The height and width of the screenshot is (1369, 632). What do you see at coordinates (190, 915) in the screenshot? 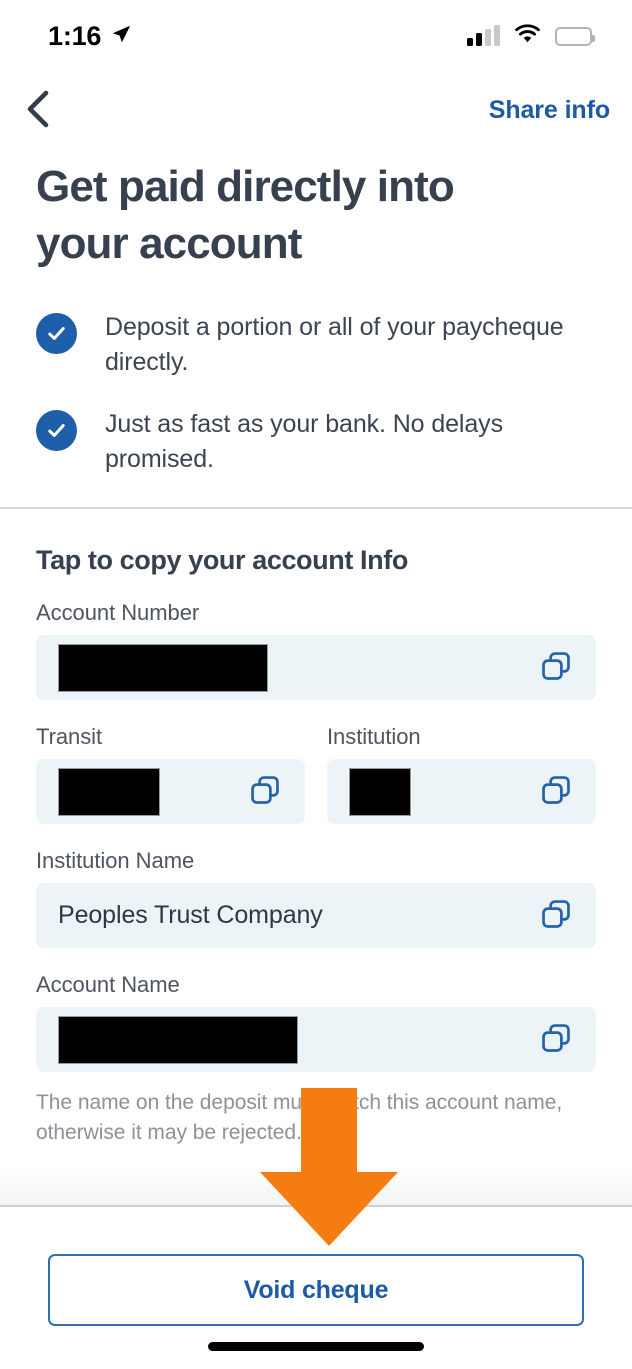
I see `field-value: Peoples Trust Company` at bounding box center [190, 915].